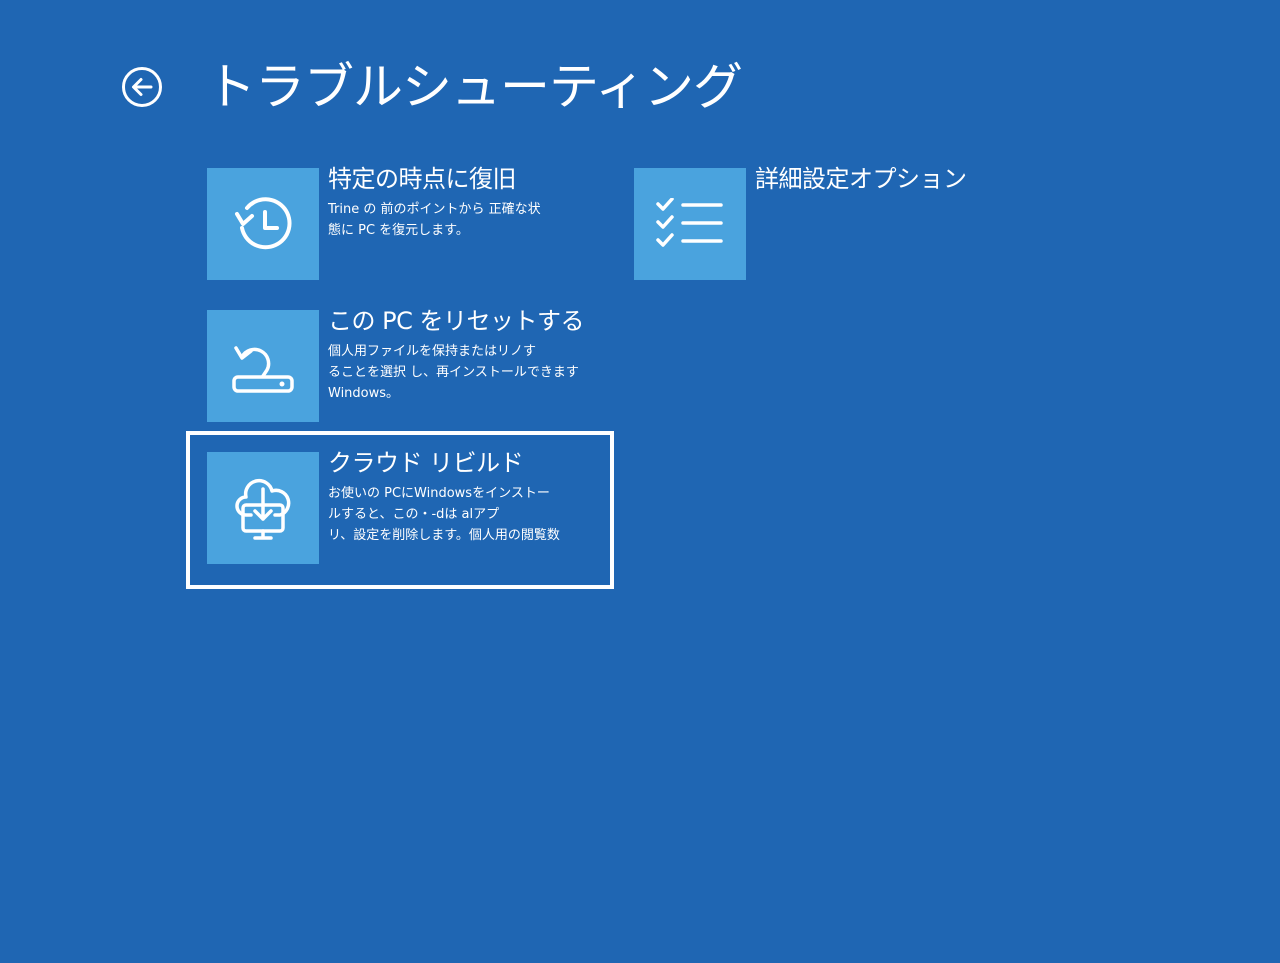  What do you see at coordinates (444, 535) in the screenshot?
I see `description-line: リ、設定を削除します。個人用の閲覧数` at bounding box center [444, 535].